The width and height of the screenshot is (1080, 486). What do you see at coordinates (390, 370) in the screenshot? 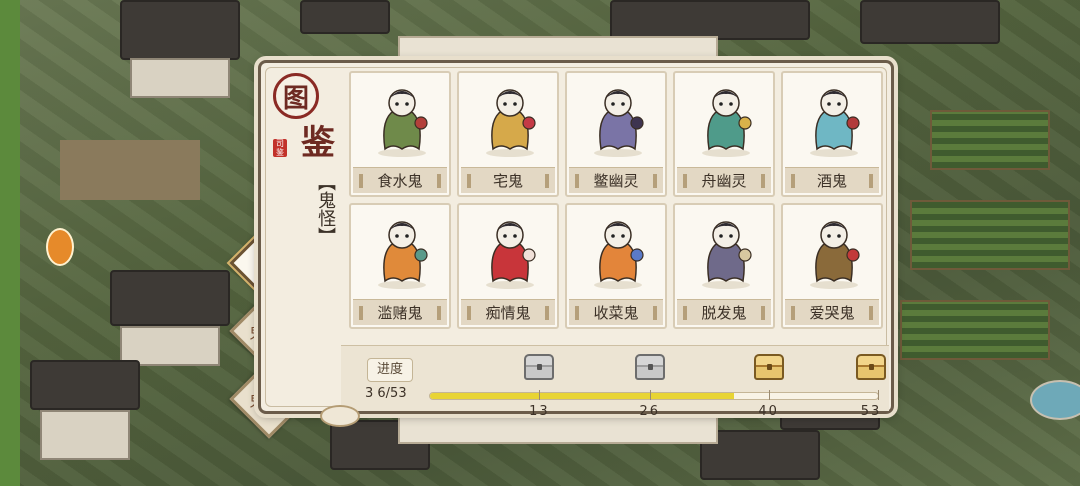
I see `progress-label: 进度` at bounding box center [390, 370].